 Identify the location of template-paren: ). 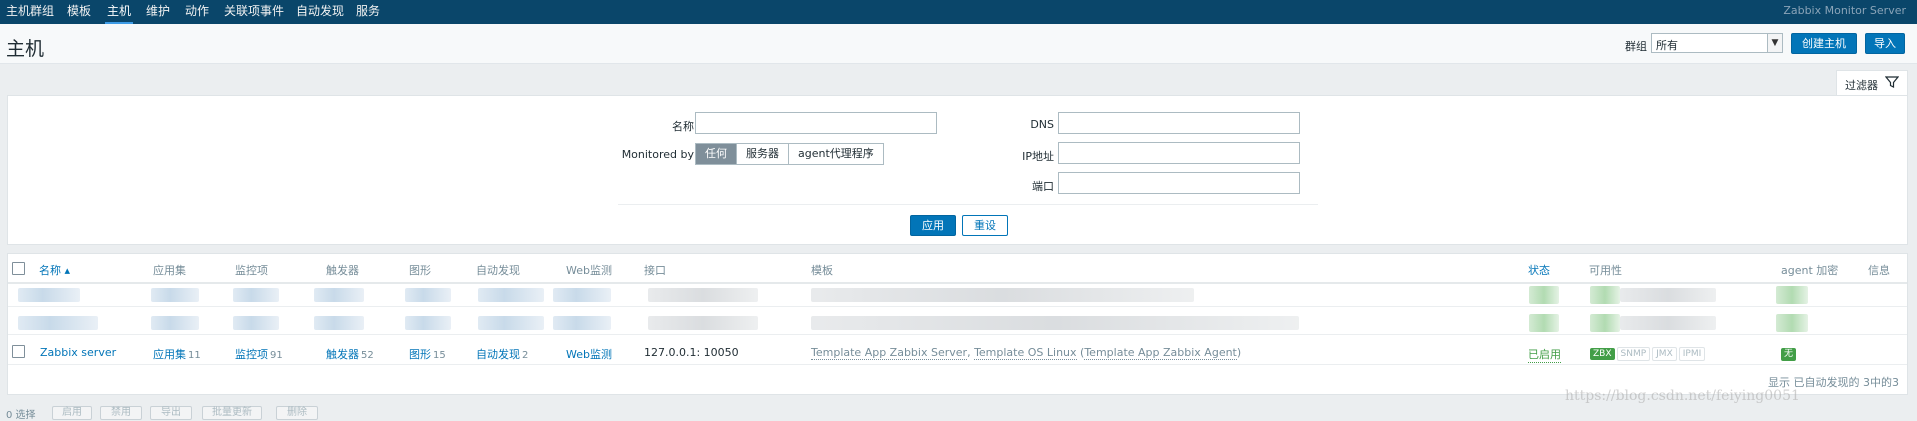
(1239, 352).